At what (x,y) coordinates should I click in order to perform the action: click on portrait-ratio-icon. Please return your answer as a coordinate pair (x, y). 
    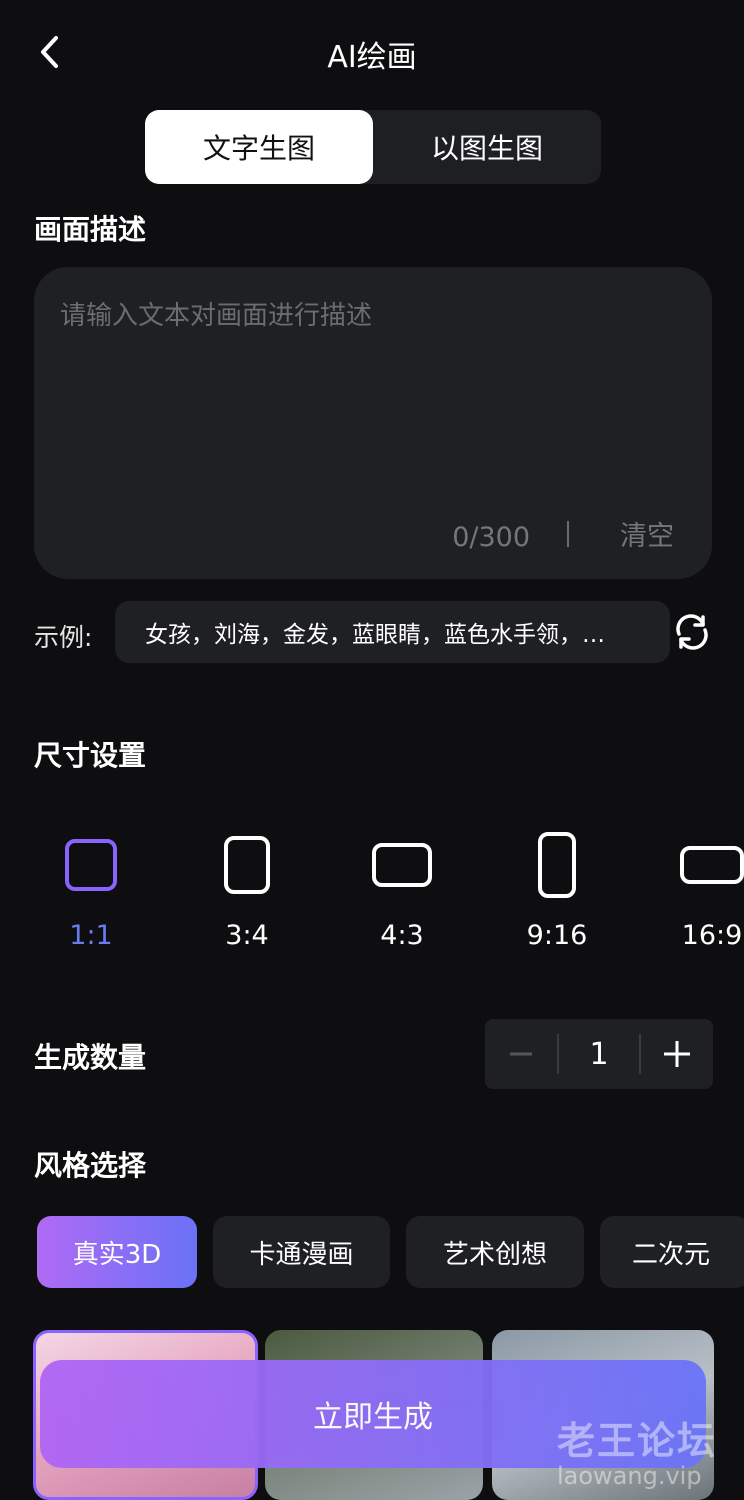
    Looking at the image, I should click on (247, 865).